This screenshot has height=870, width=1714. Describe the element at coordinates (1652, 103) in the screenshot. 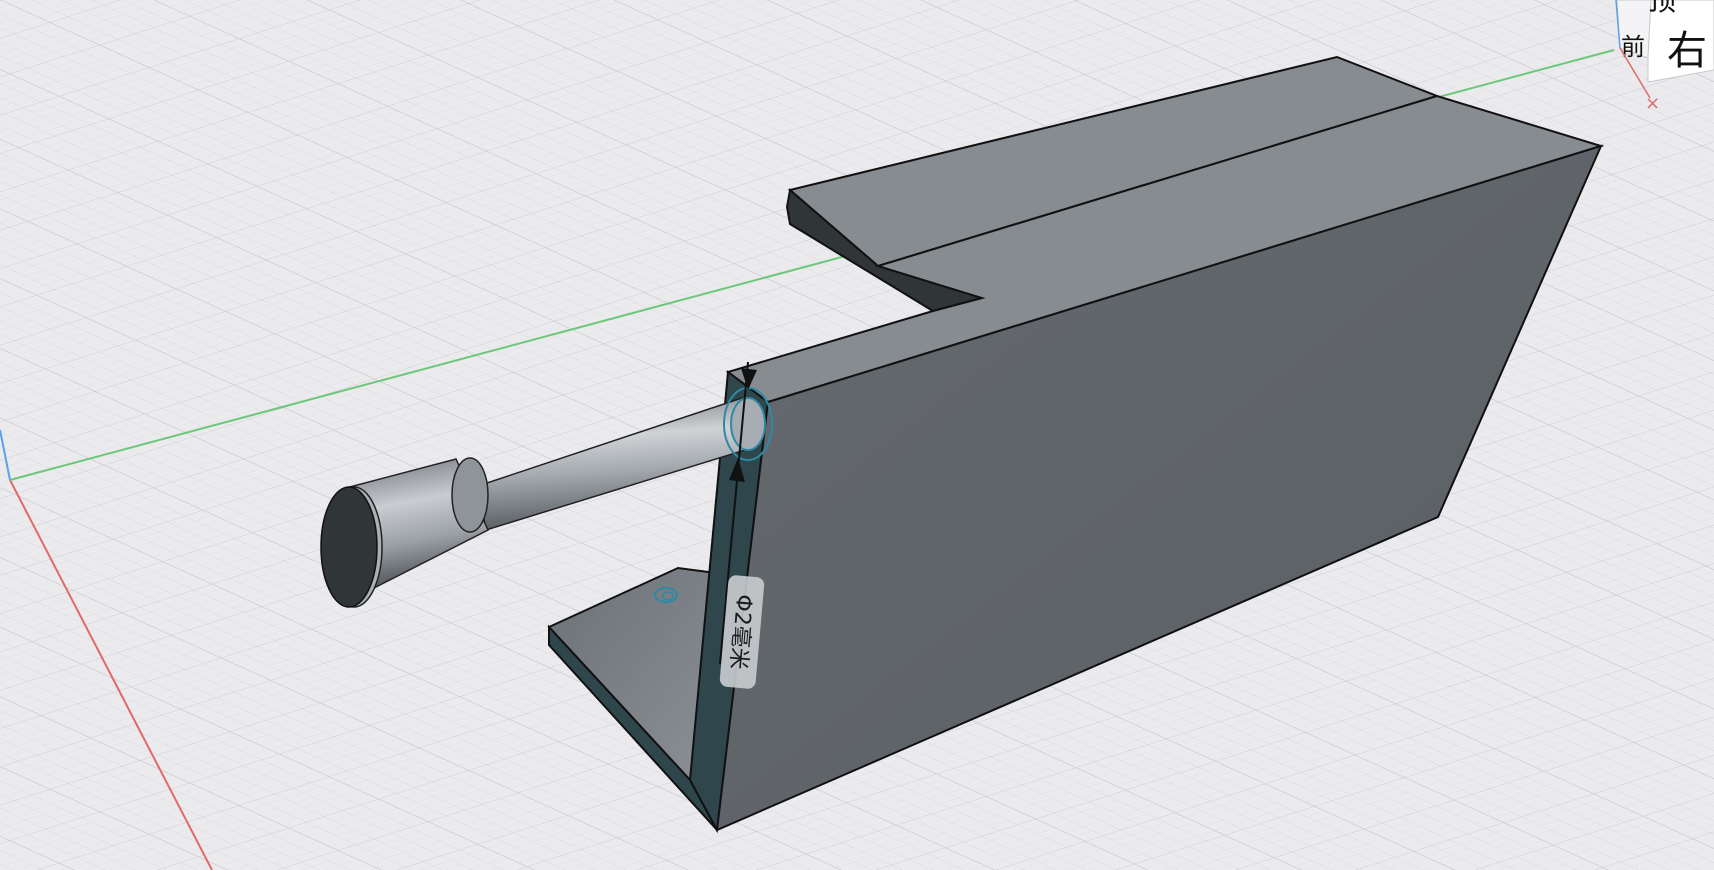

I see `view-cube-x-label: ×` at that location.